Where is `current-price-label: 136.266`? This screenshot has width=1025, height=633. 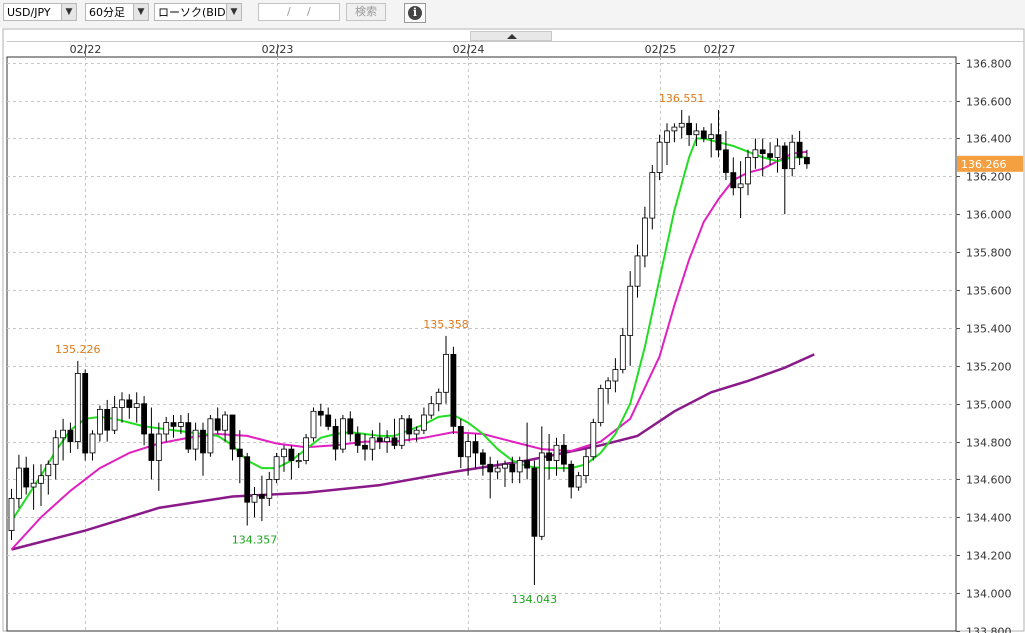 current-price-label: 136.266 is located at coordinates (984, 164).